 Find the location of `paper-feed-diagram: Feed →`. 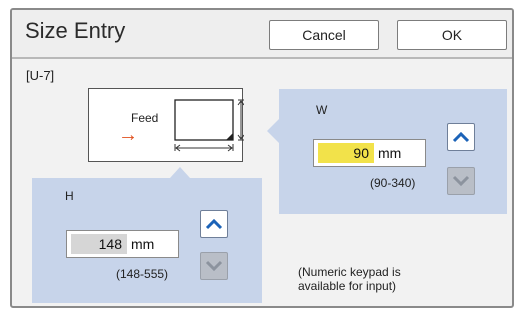

paper-feed-diagram: Feed → is located at coordinates (166, 125).